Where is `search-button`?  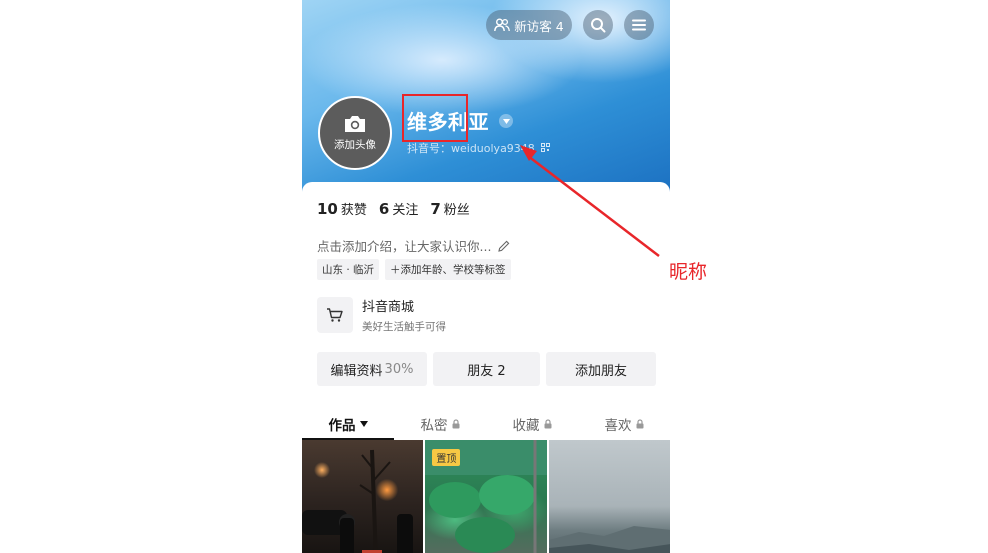
search-button is located at coordinates (598, 25).